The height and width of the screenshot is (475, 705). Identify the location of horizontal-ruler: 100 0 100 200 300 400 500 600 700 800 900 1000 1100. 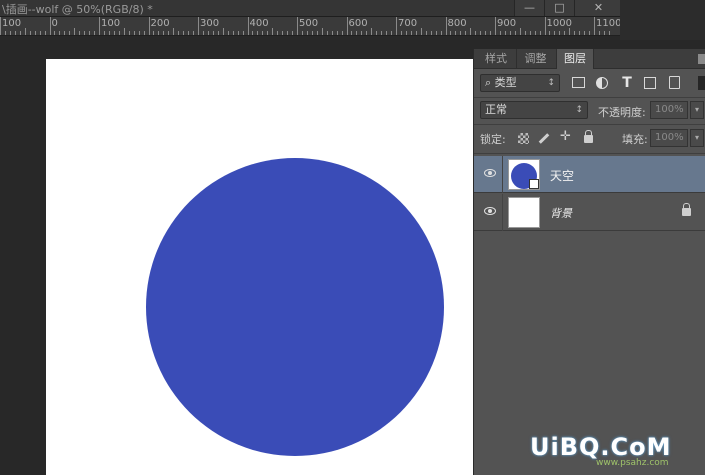
(311, 26).